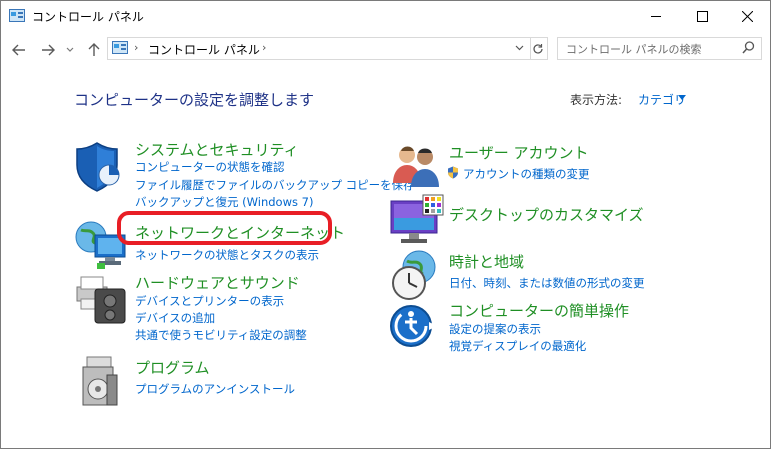  I want to click on maximize-icon, so click(702, 16).